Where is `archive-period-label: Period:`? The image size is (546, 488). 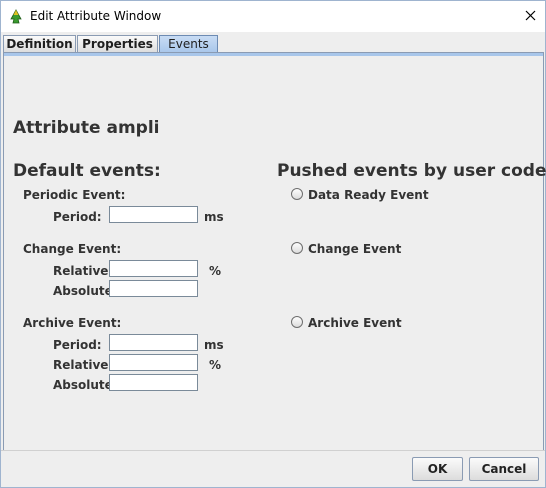 archive-period-label: Period: is located at coordinates (77, 345).